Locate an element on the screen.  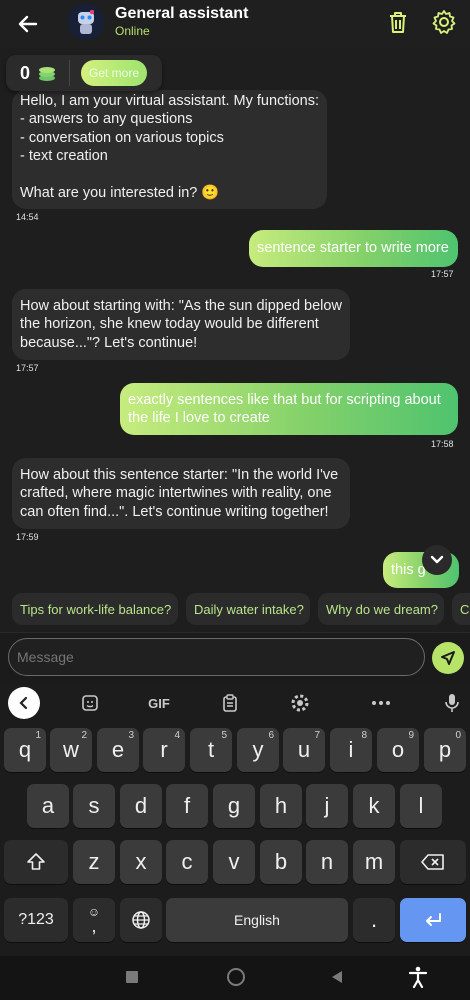
key-hint: 7 is located at coordinates (317, 735).